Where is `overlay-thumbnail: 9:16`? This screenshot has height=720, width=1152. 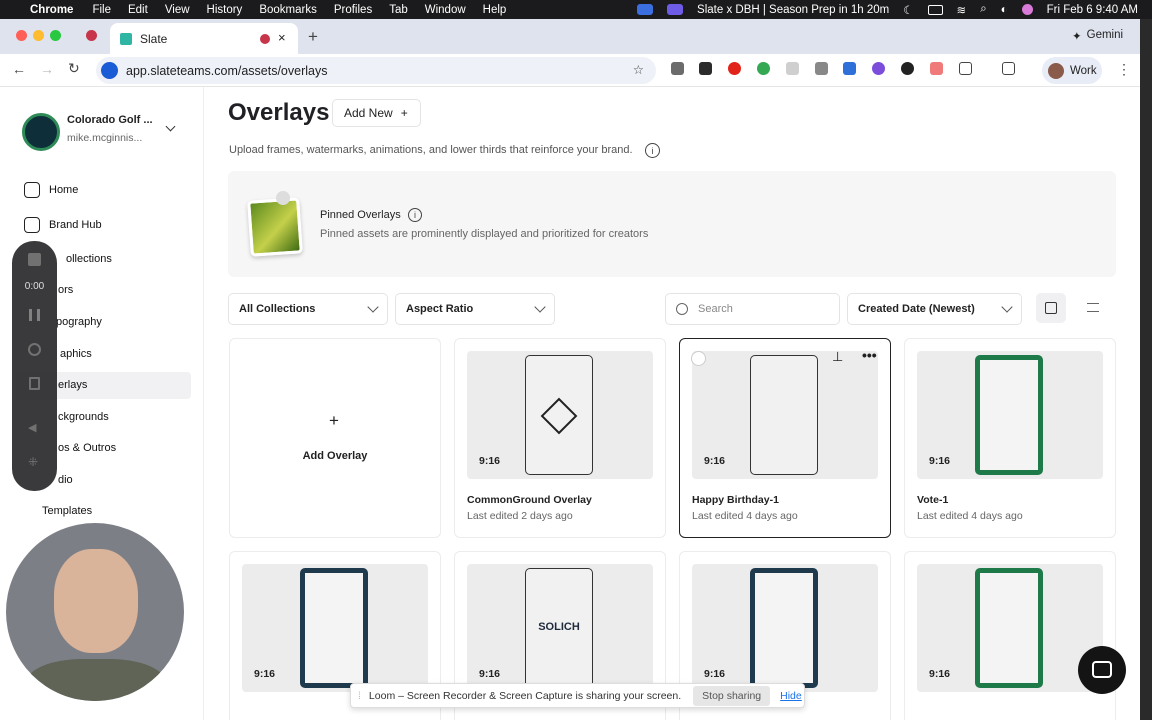 overlay-thumbnail: 9:16 is located at coordinates (335, 628).